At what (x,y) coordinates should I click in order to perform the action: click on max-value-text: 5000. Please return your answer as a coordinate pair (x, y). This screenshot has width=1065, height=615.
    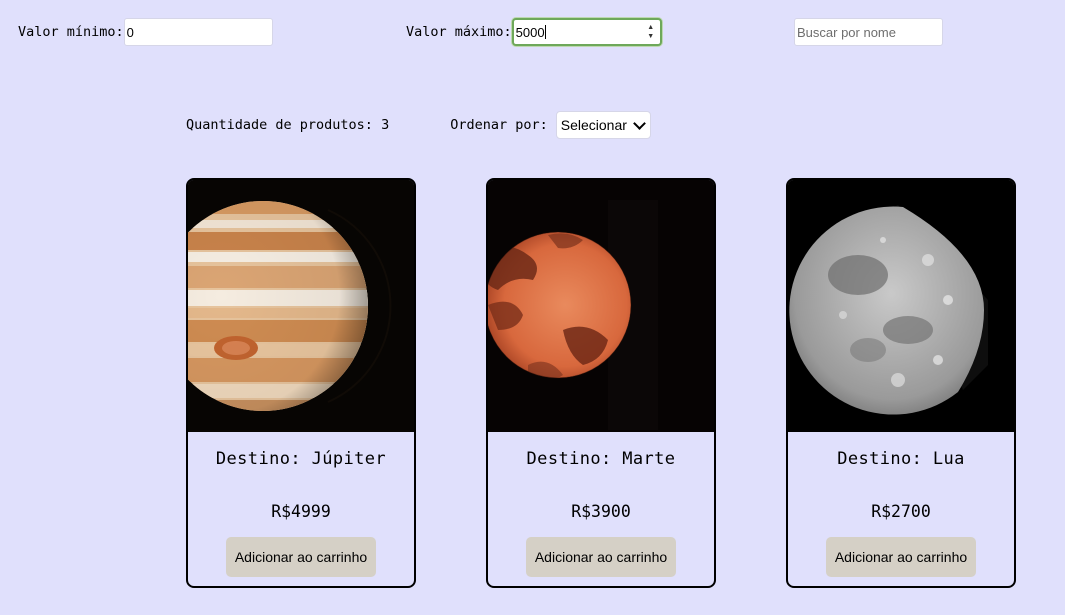
    Looking at the image, I should click on (530, 32).